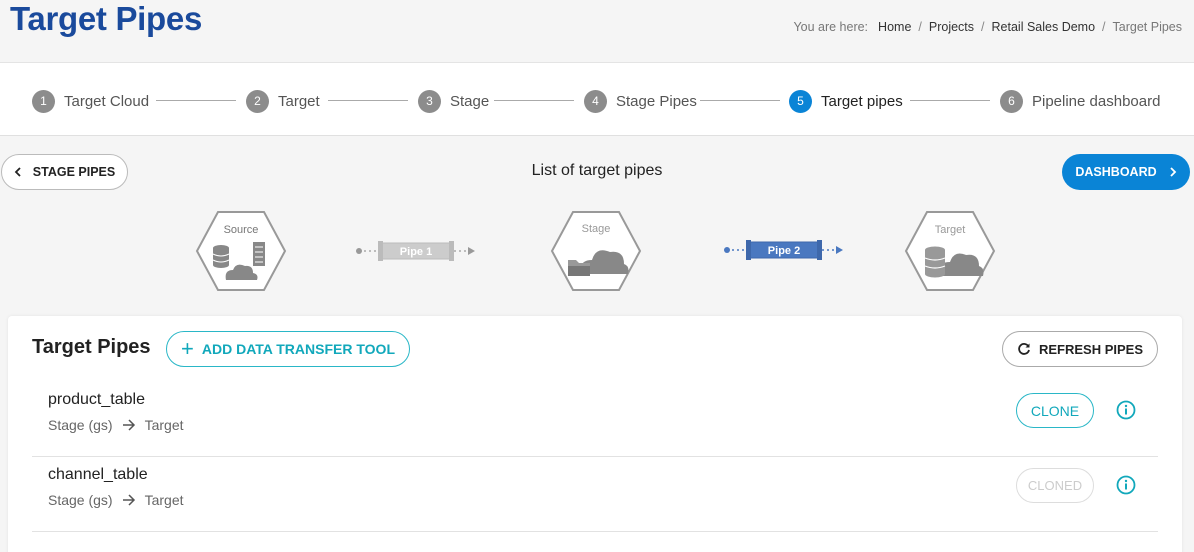 This screenshot has width=1194, height=552. I want to click on chevron-right-icon, so click(1173, 172).